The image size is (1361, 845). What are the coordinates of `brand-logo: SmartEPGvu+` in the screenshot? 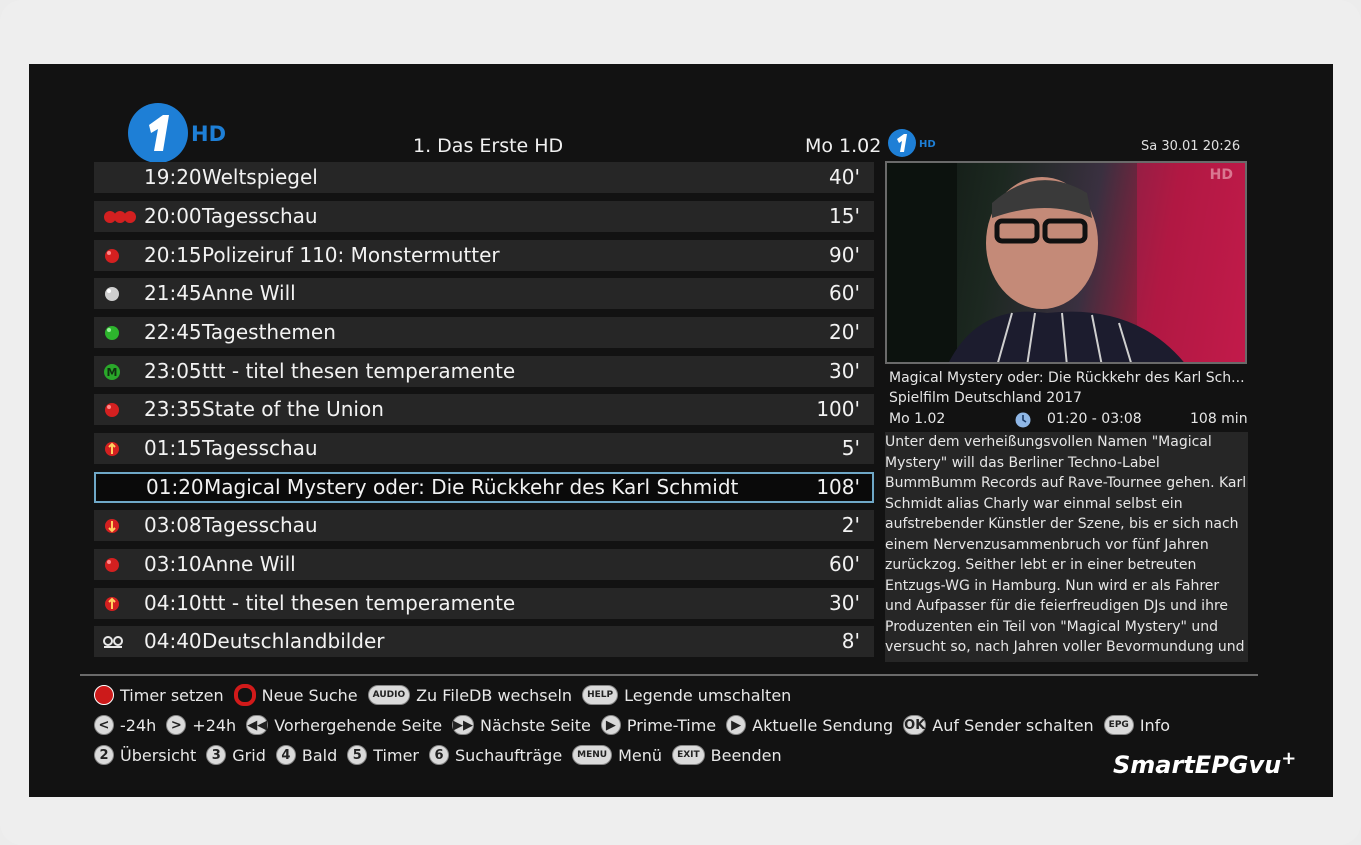 It's located at (1204, 763).